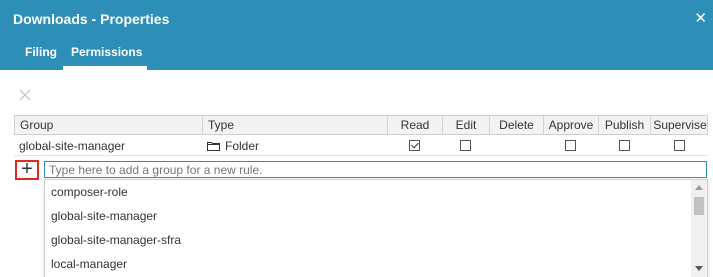 The image size is (713, 277). I want to click on read-cell, so click(414, 145).